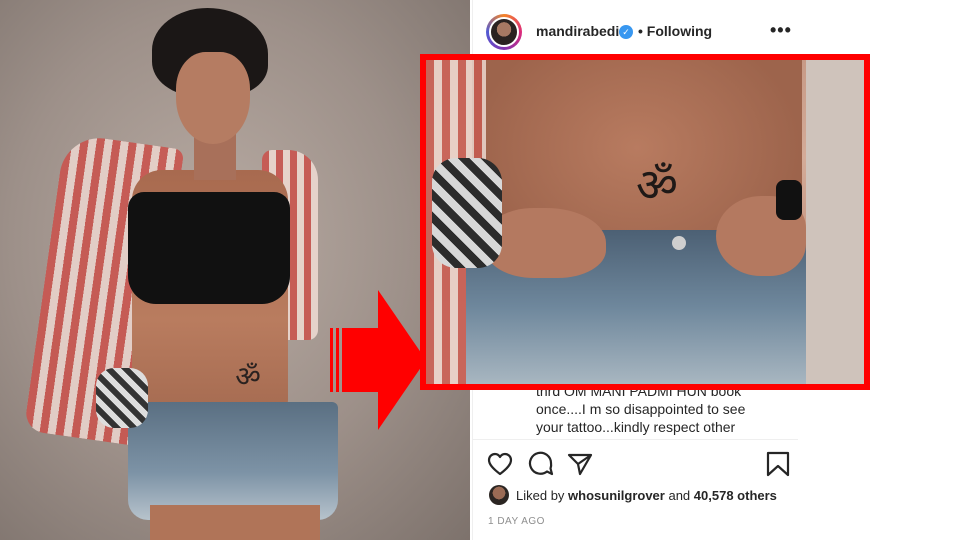 Image resolution: width=960 pixels, height=540 pixels. I want to click on following-status: • Following, so click(675, 31).